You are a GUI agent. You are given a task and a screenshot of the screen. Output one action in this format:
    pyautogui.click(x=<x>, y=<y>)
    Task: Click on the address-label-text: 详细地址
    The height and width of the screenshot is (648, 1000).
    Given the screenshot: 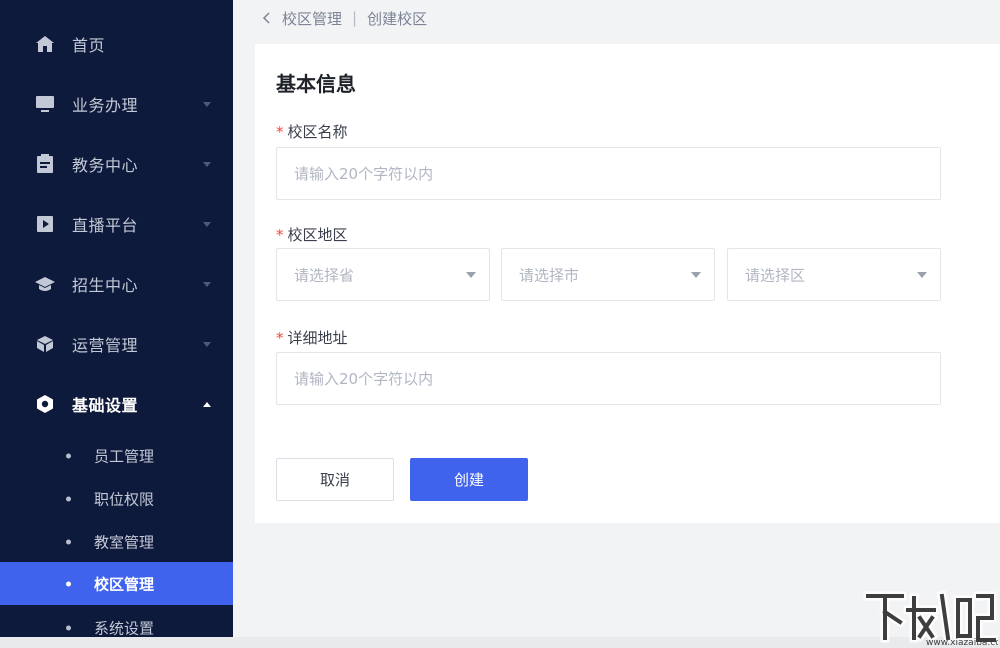 What is the action you would take?
    pyautogui.click(x=317, y=338)
    